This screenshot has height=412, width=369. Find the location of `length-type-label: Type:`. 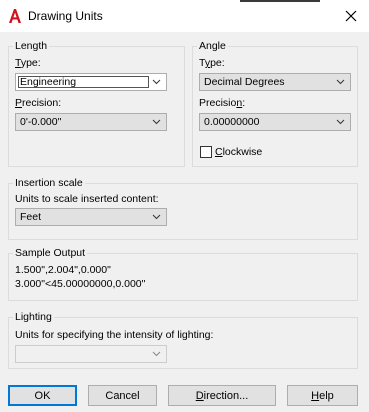

length-type-label: Type: is located at coordinates (28, 63).